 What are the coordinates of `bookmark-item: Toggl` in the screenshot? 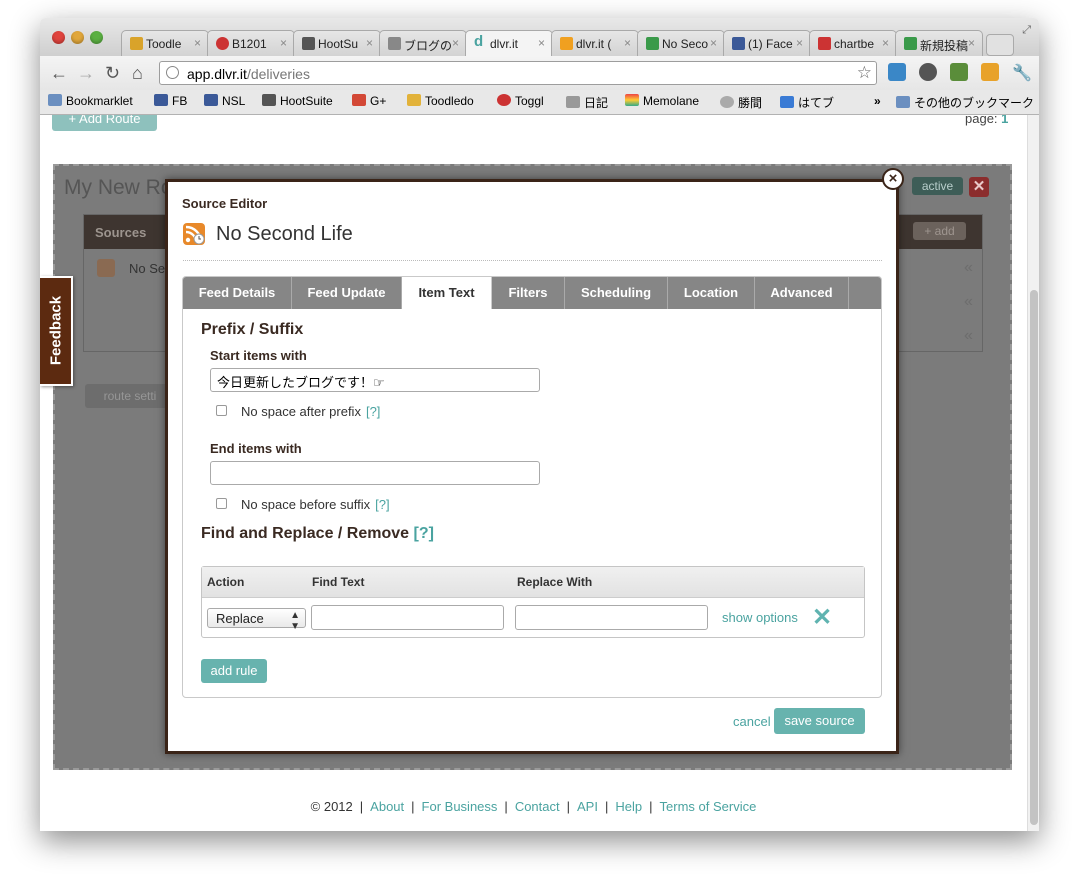 It's located at (520, 101).